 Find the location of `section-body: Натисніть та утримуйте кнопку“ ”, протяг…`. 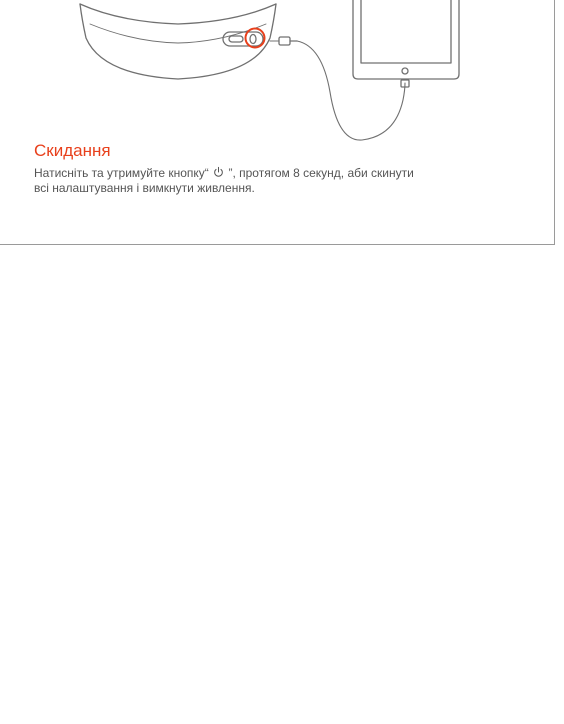

section-body: Натисніть та утримуйте кнопку“ ”, протяг… is located at coordinates (269, 181).